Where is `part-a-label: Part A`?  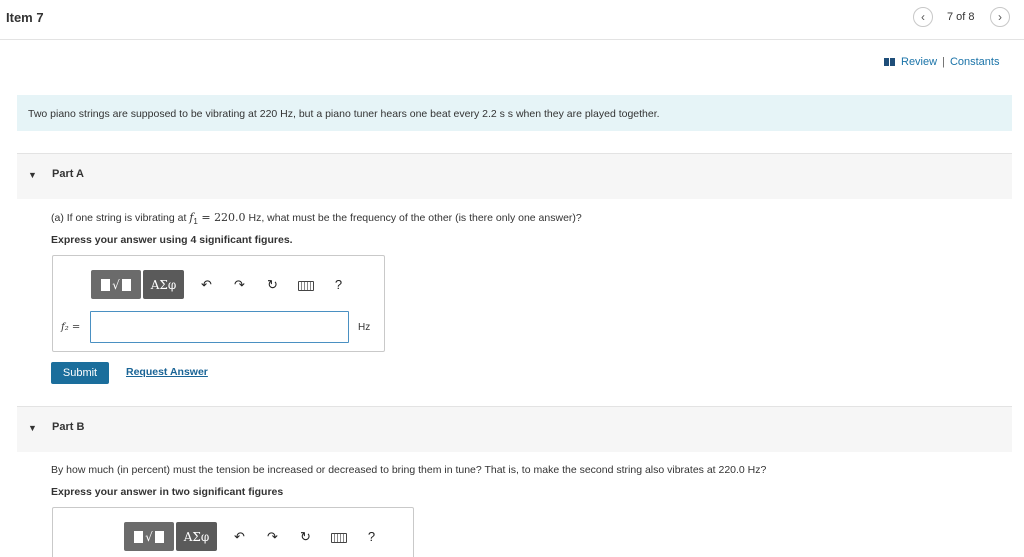 part-a-label: Part A is located at coordinates (68, 174).